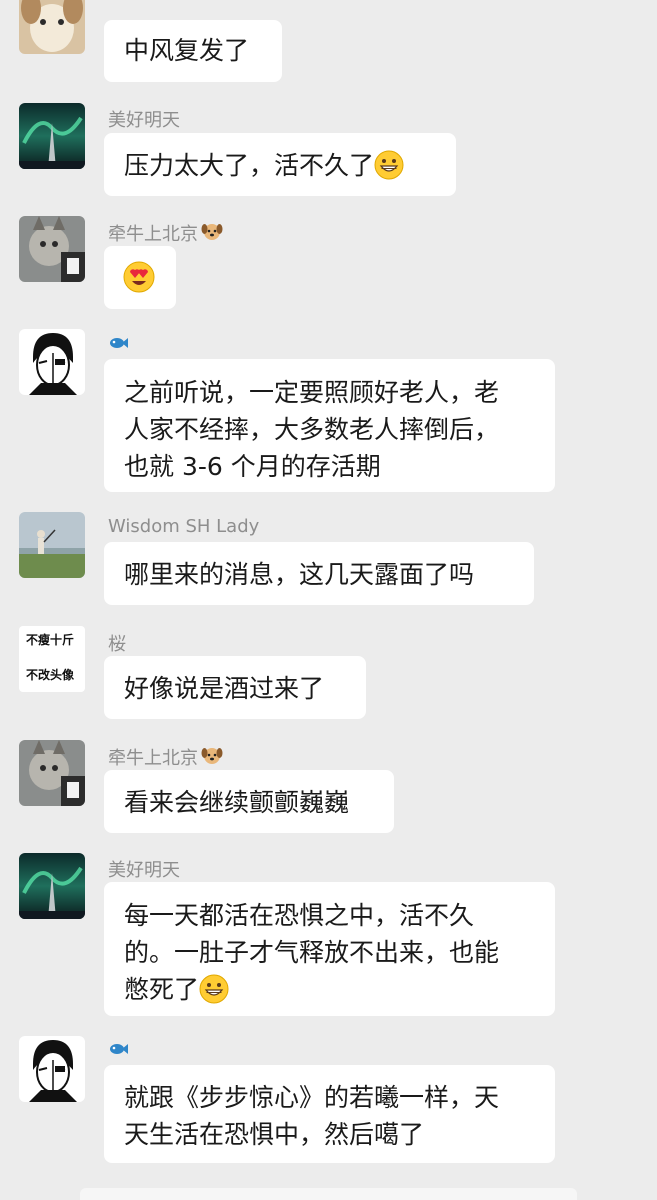 Image resolution: width=657 pixels, height=1200 pixels. I want to click on sender-name: Wisdom SH Lady, so click(183, 526).